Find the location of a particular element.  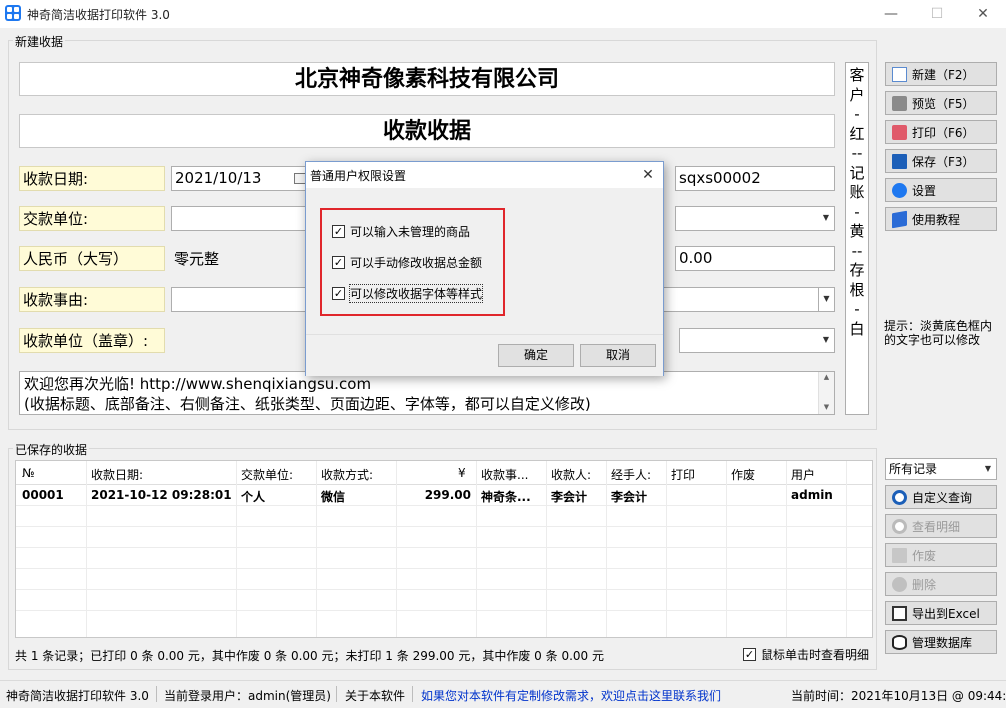

click-detail-label: 鼠标单击时查看明细 is located at coordinates (815, 655).